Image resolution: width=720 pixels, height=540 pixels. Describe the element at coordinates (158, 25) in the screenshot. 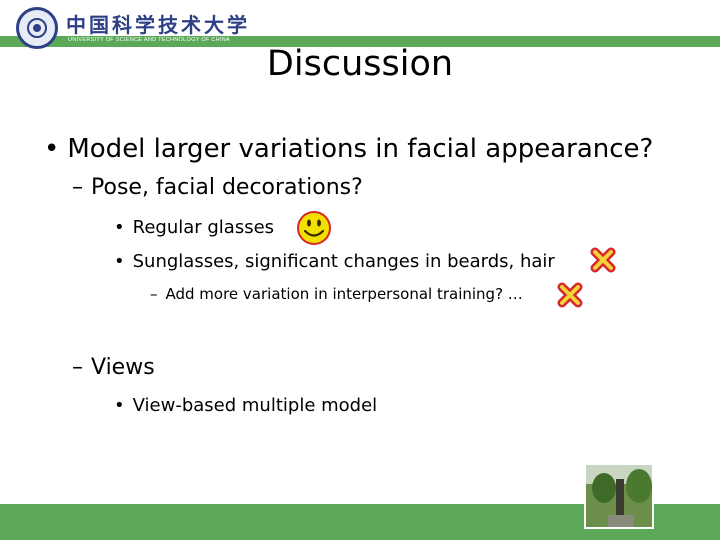

I see `university-name-chinese: 中国科学技术大学` at that location.